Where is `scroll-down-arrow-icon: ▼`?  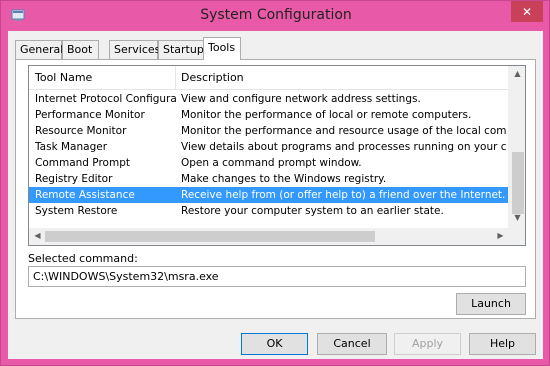 scroll-down-arrow-icon: ▼ is located at coordinates (517, 217).